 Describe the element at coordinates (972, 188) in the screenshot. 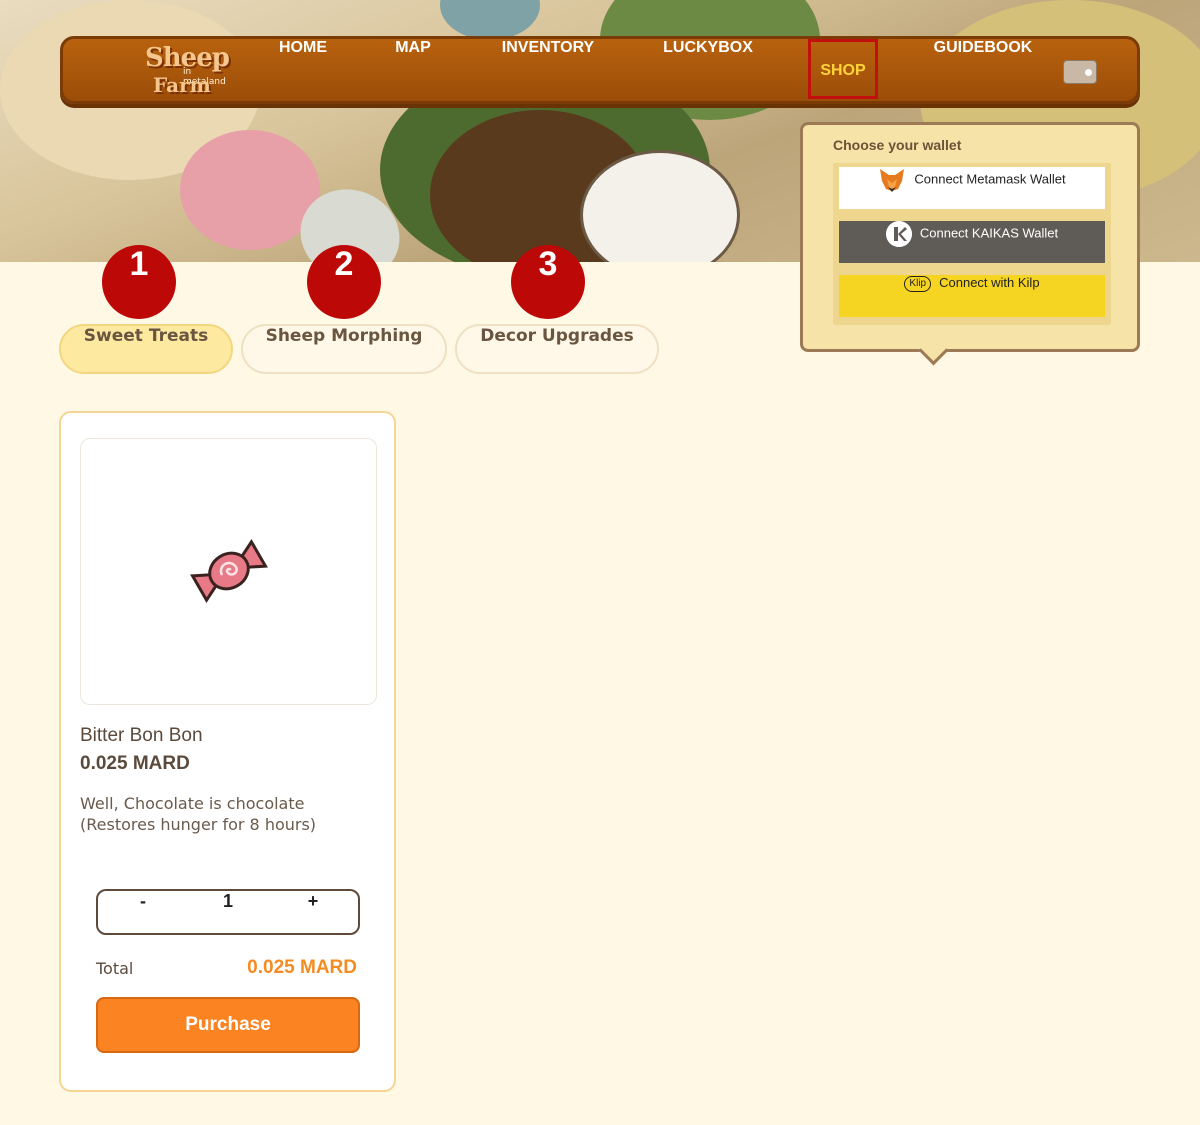

I see `connect-metamask-button: Connect Metamask Wallet` at that location.